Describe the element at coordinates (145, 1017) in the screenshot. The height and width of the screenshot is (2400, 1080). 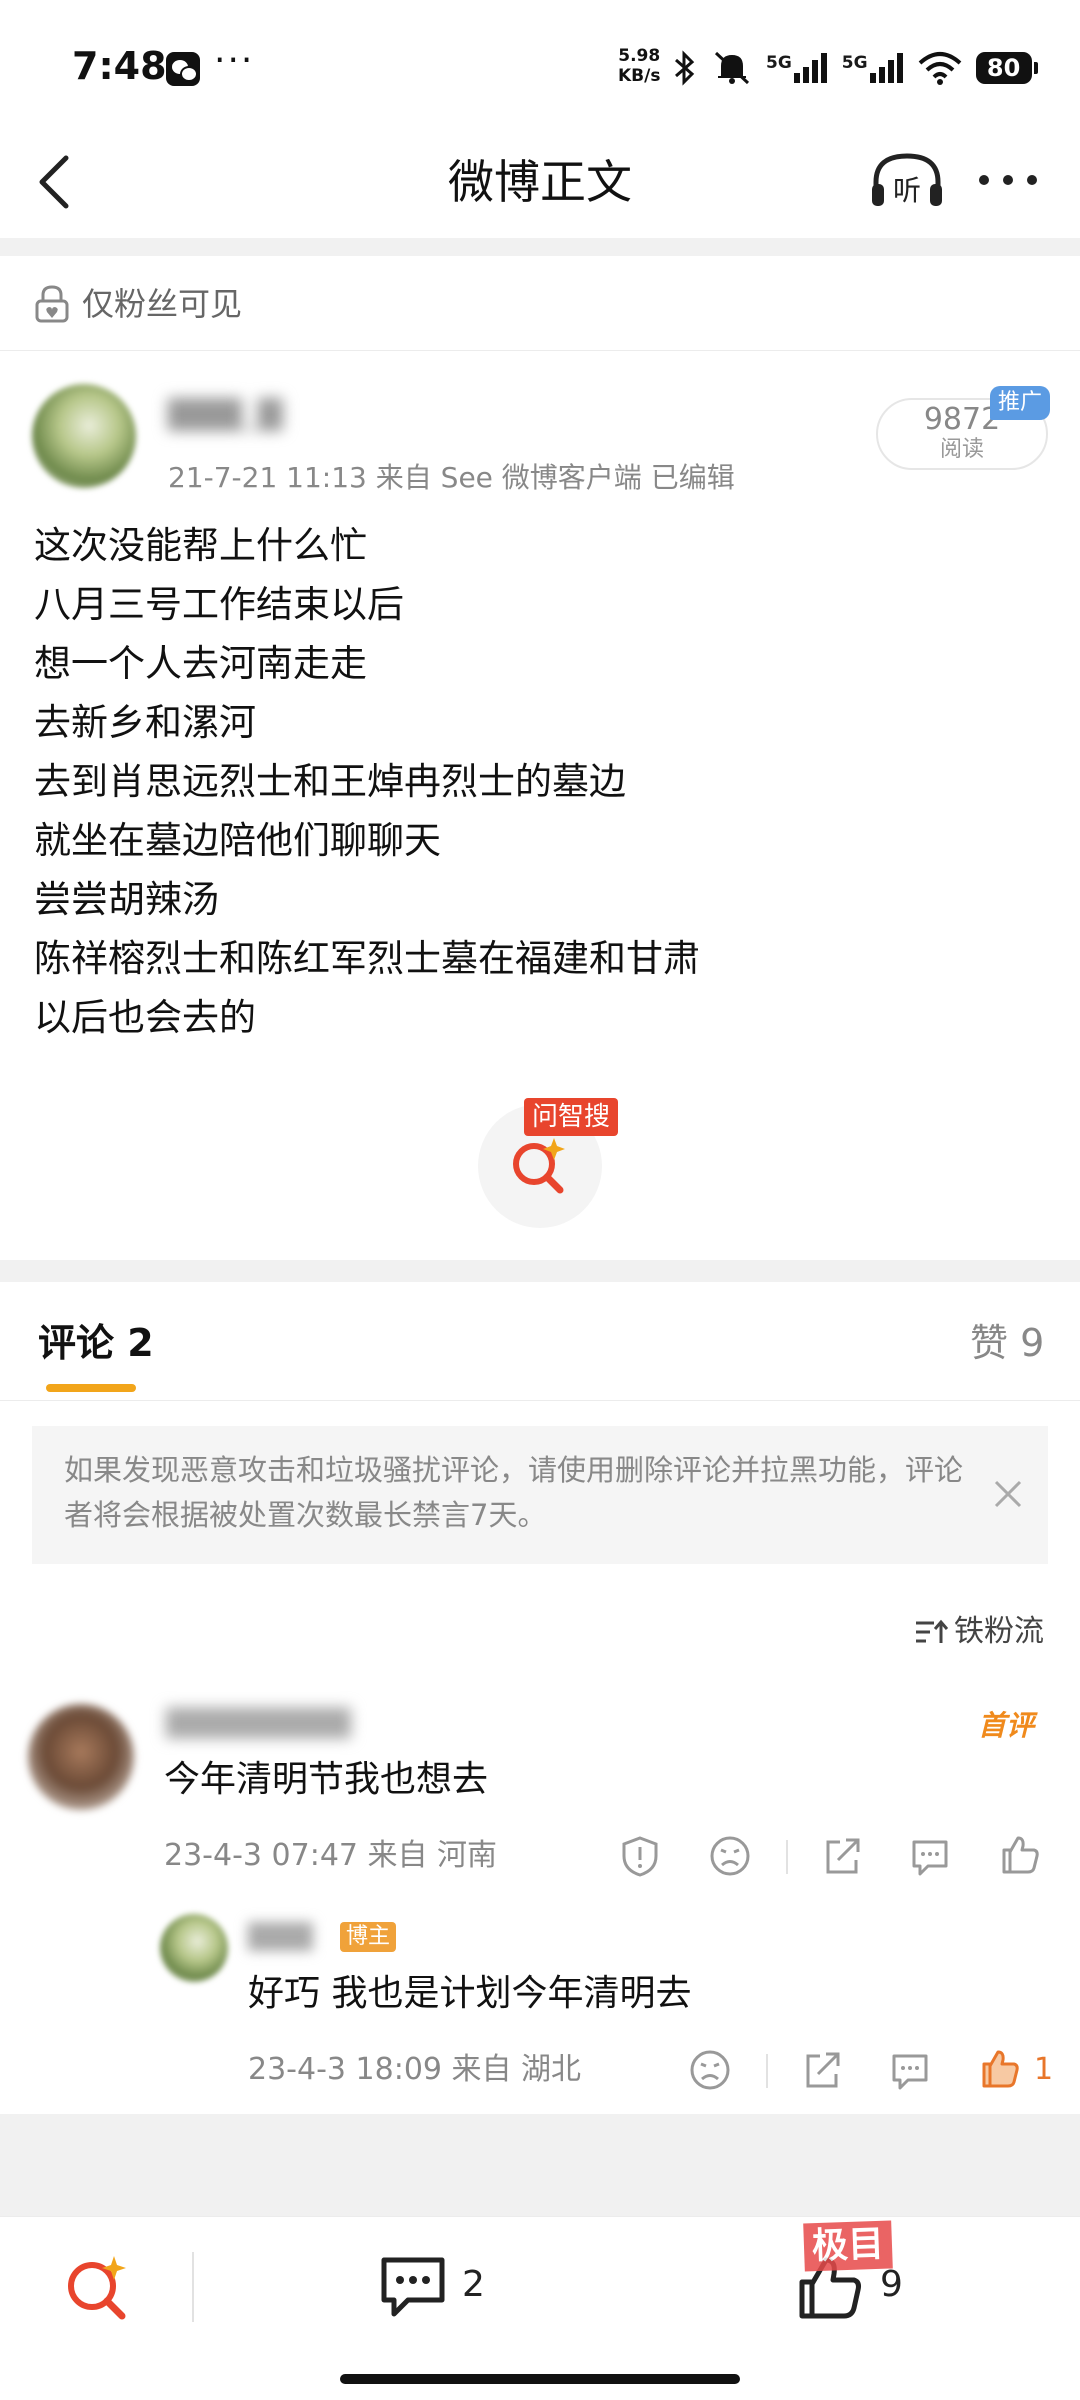
I see `post-line: 以后也会去的` at that location.